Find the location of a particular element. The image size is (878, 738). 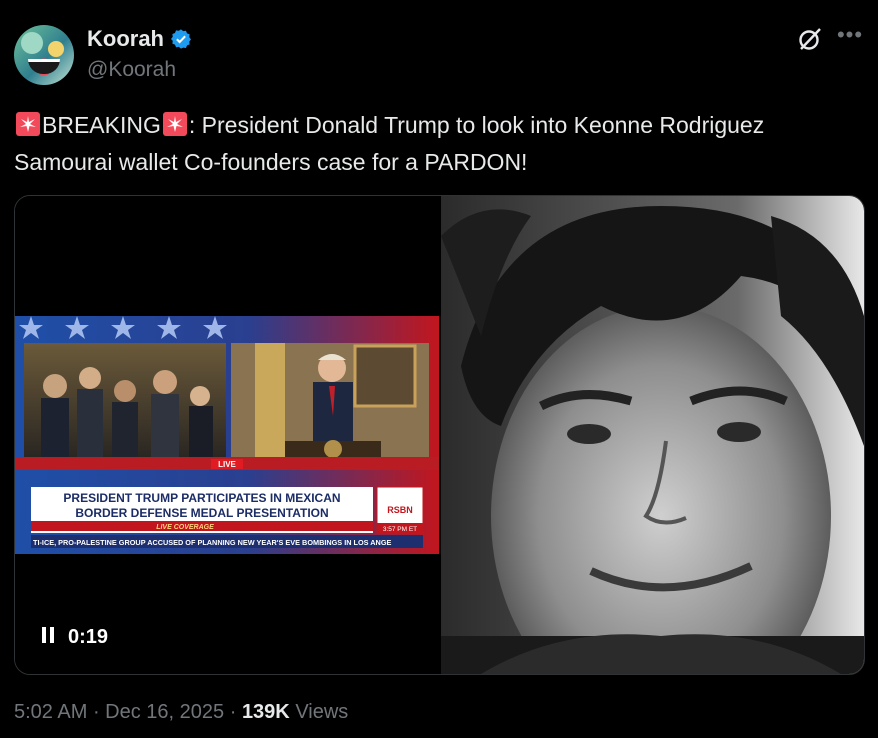

broadcast-headline-line2: BORDER DEFENSE MEDAL PRESENTATION is located at coordinates (201, 513).